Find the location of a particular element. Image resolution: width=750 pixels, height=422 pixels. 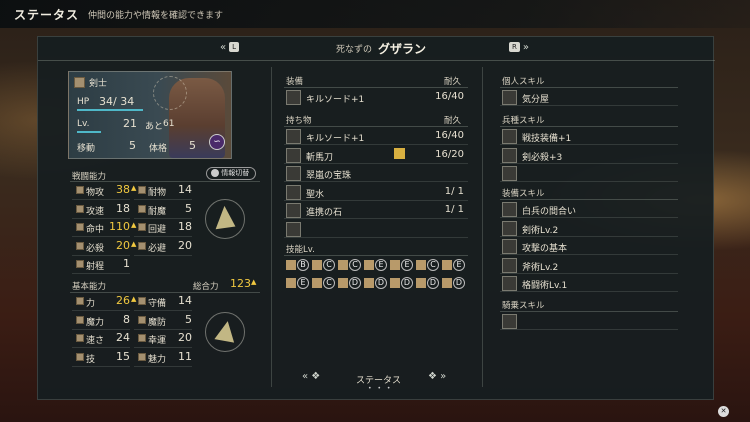

prev-page-button: « ❖ is located at coordinates (311, 376).